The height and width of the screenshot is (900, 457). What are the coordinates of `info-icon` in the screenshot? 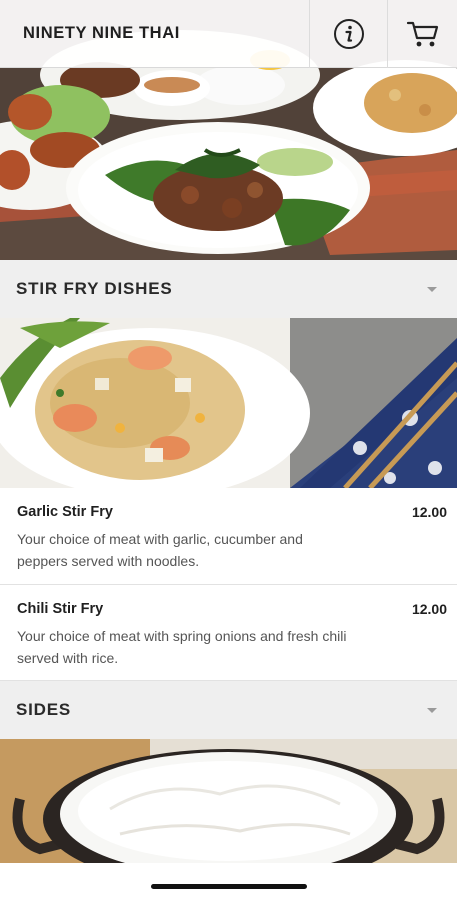 It's located at (348, 34).